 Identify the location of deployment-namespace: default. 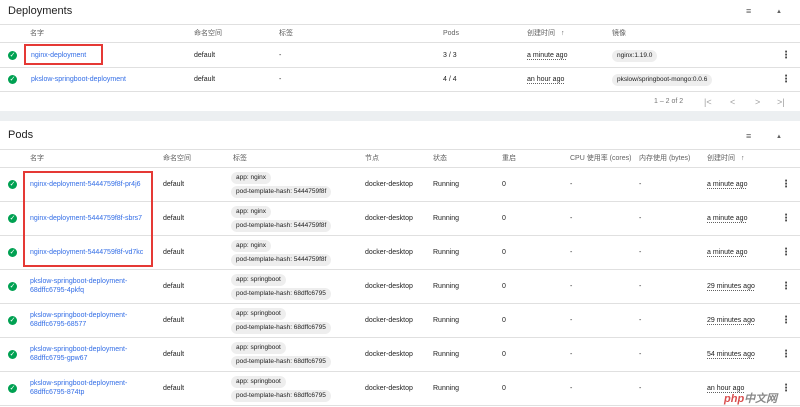
(205, 79).